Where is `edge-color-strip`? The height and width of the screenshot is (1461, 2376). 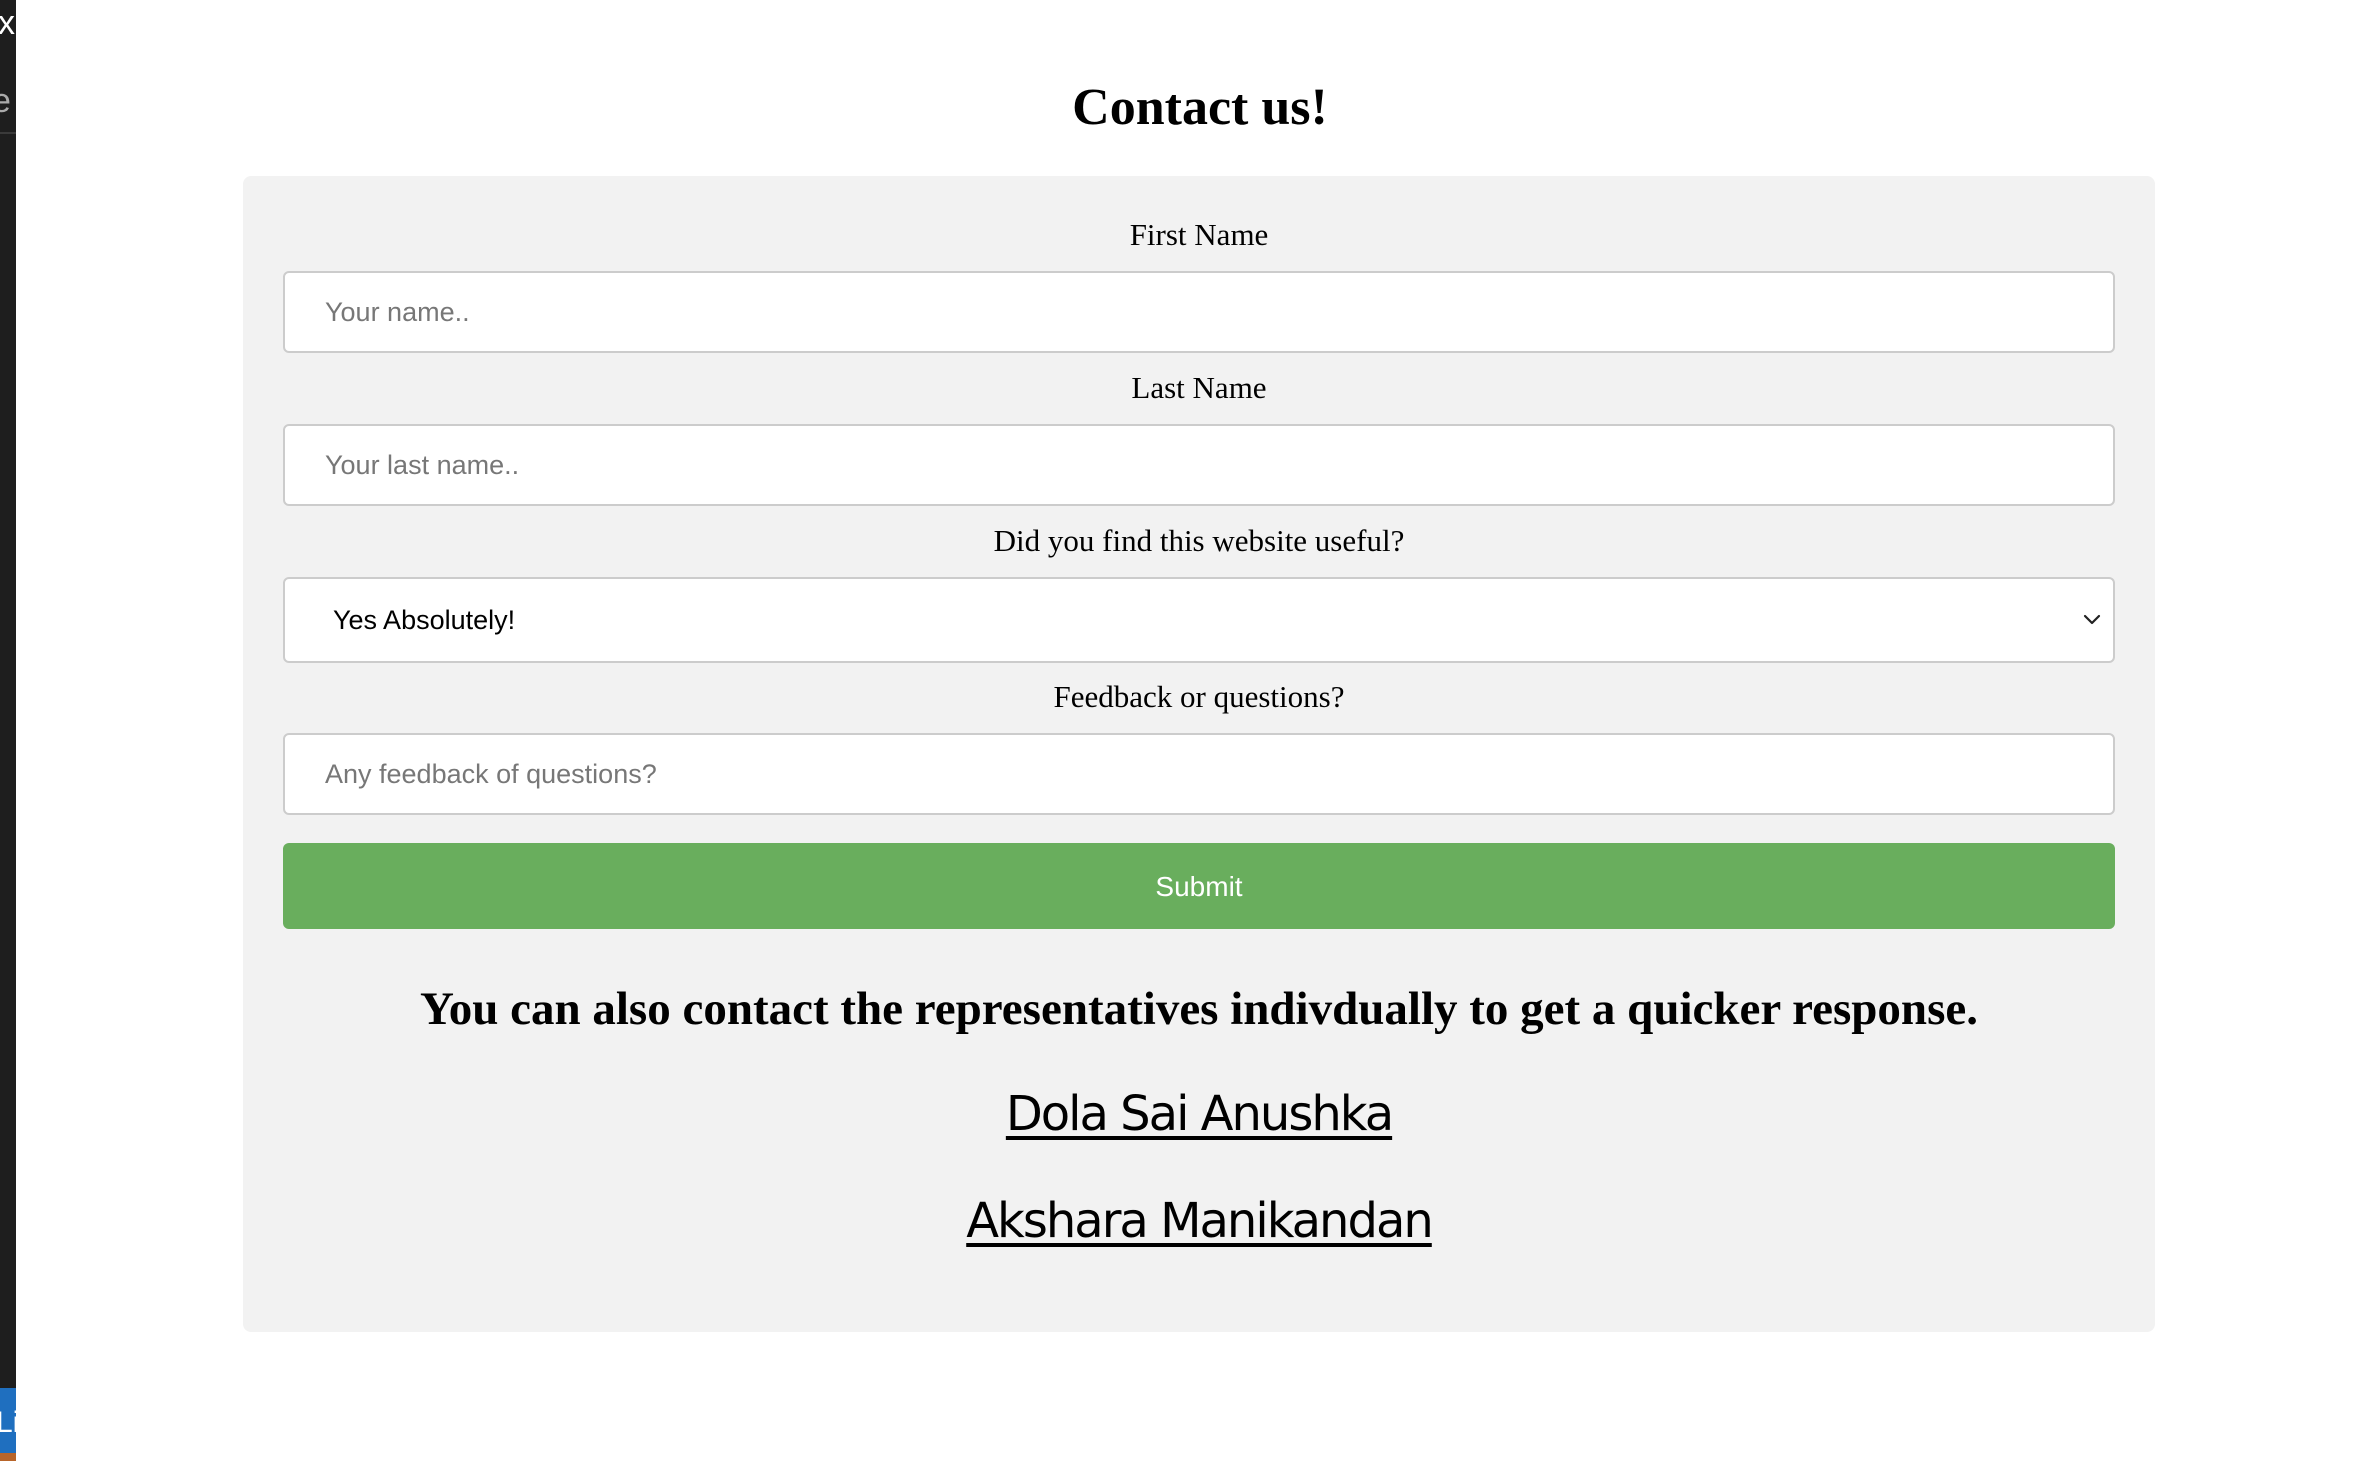 edge-color-strip is located at coordinates (8, 1457).